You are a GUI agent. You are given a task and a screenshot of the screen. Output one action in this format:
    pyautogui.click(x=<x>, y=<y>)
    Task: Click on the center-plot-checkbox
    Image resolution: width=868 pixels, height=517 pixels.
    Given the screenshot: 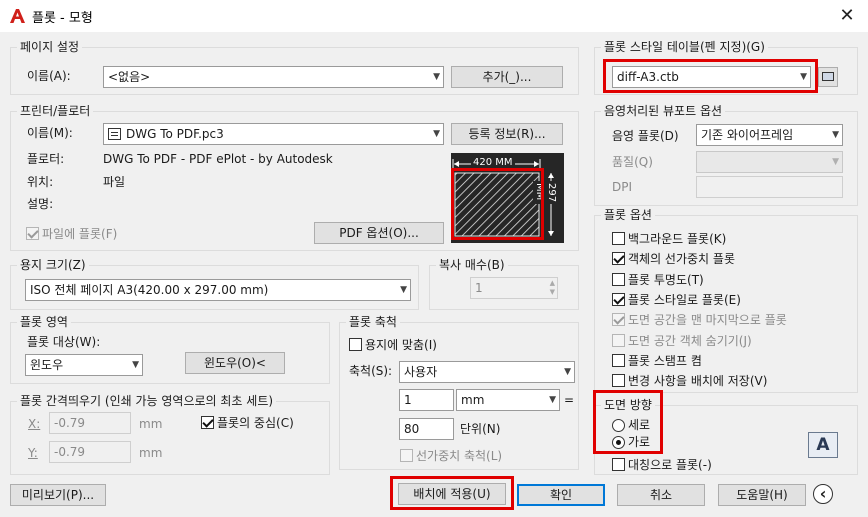 What is the action you would take?
    pyautogui.click(x=207, y=422)
    